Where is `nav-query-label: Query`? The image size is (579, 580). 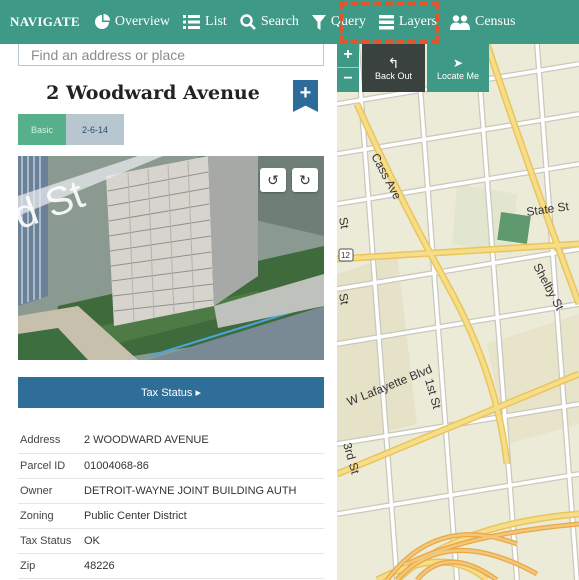 nav-query-label: Query is located at coordinates (348, 21).